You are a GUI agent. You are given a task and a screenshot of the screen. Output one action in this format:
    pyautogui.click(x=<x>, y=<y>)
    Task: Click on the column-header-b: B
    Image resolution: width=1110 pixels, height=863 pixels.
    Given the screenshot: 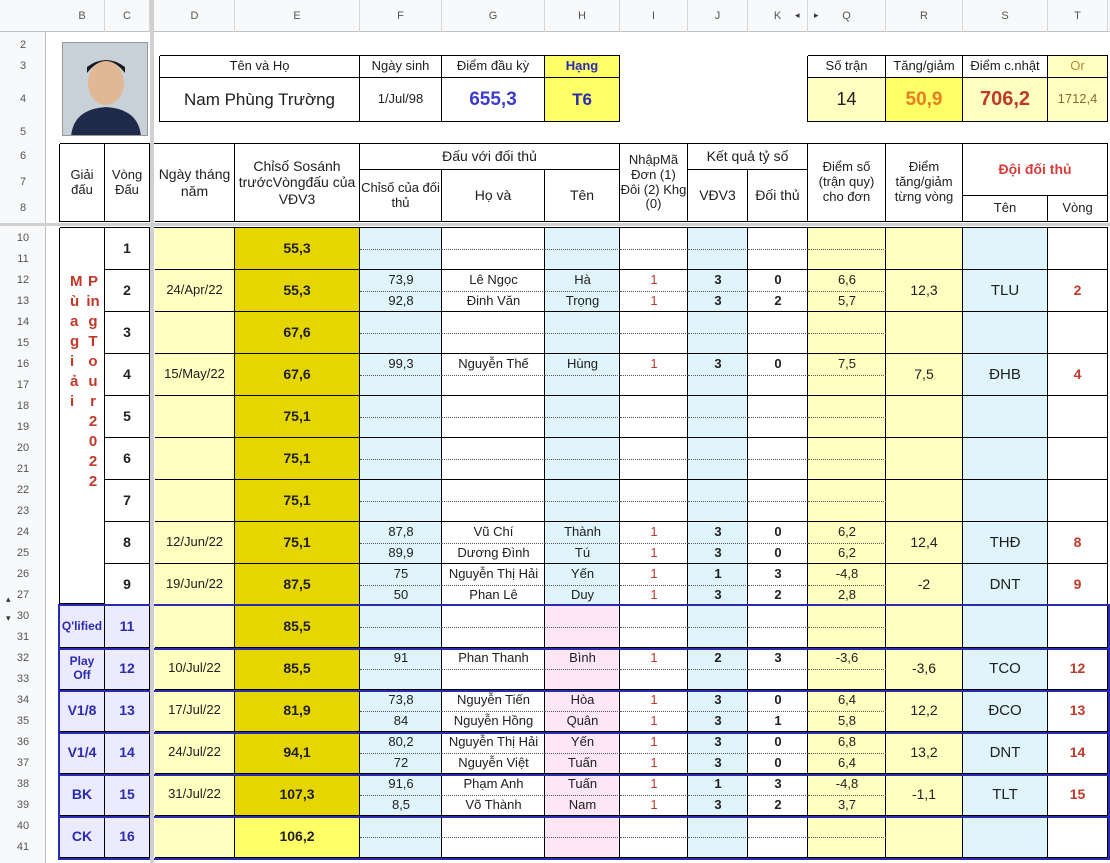 What is the action you would take?
    pyautogui.click(x=82, y=16)
    